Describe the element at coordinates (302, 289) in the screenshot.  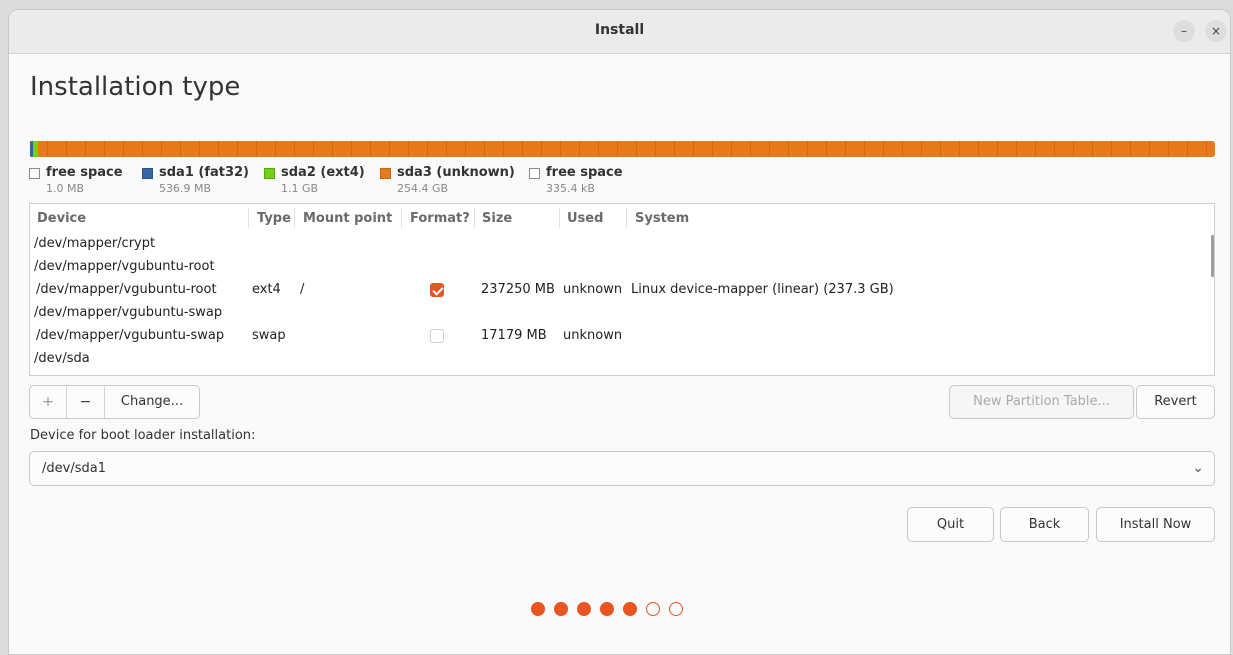
I see `cell-mount: /` at that location.